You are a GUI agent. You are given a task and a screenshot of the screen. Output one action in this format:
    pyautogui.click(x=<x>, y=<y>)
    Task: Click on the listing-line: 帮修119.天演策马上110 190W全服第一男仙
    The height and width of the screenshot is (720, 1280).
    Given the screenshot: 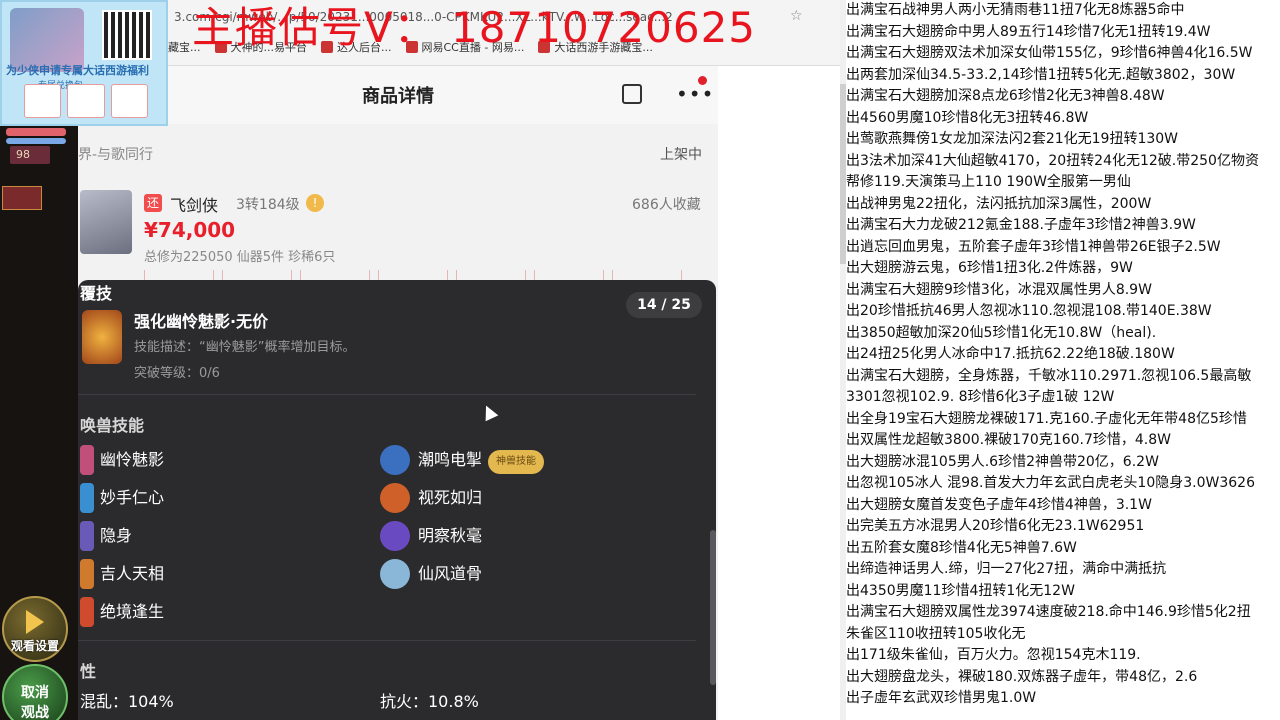 What is the action you would take?
    pyautogui.click(x=988, y=182)
    